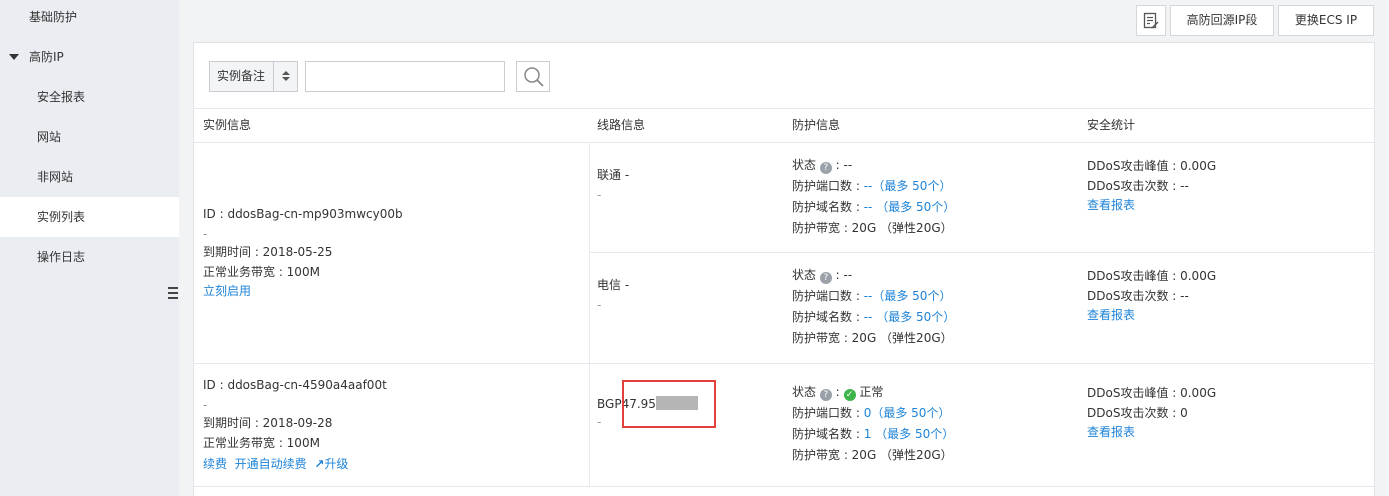 The height and width of the screenshot is (496, 1389). Describe the element at coordinates (268, 252) in the screenshot. I see `expire-time: 到期时间 : 2018-05-25` at that location.